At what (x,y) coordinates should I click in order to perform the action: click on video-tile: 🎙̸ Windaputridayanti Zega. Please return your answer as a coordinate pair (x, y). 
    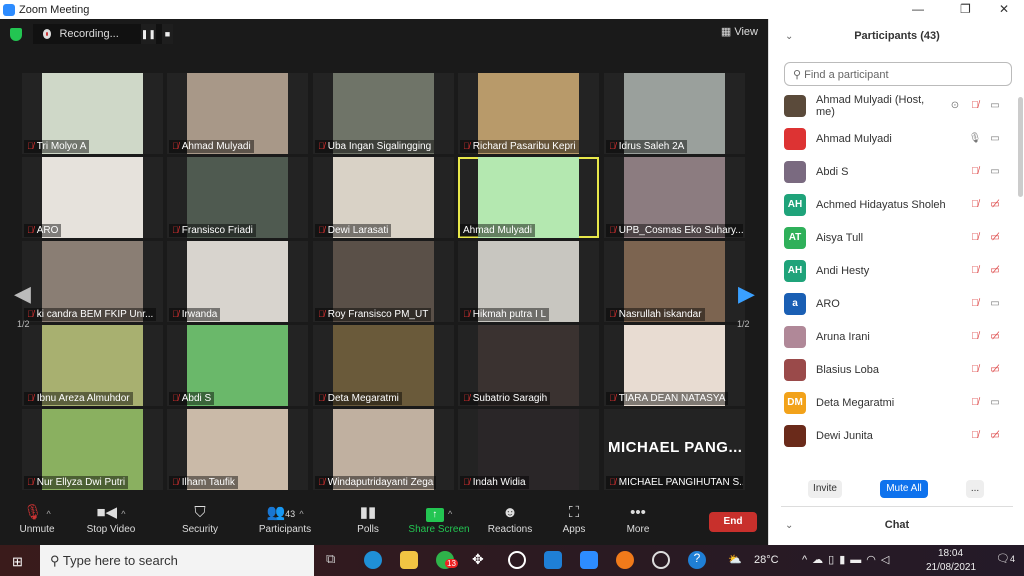
    Looking at the image, I should click on (383, 449).